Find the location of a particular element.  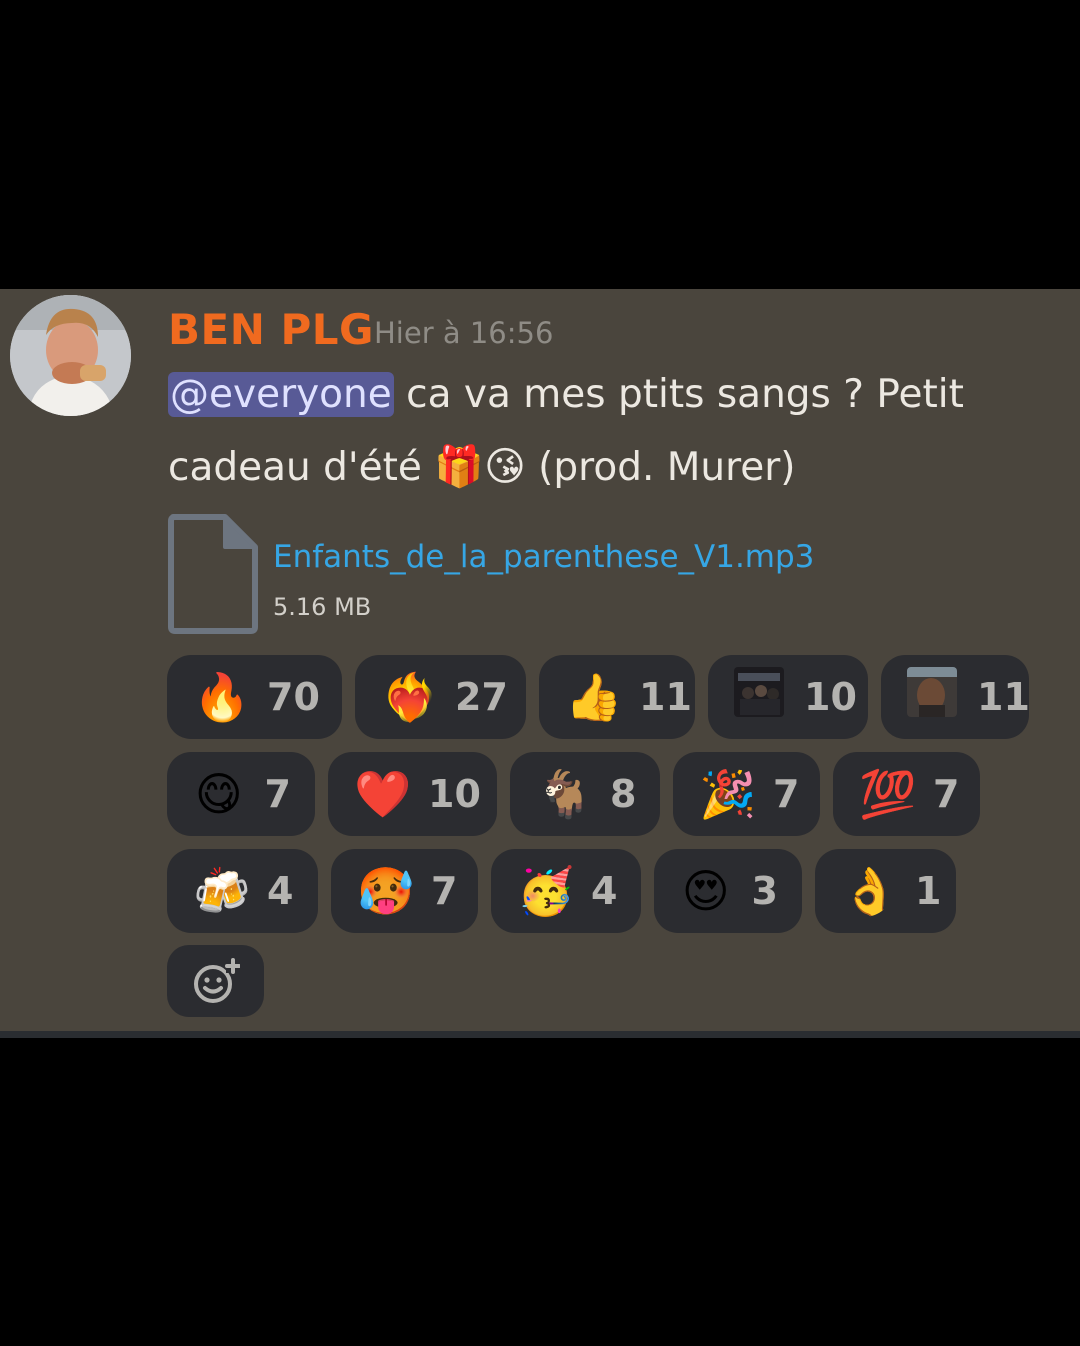

reaction-beers: 🍻 4 is located at coordinates (242, 891).